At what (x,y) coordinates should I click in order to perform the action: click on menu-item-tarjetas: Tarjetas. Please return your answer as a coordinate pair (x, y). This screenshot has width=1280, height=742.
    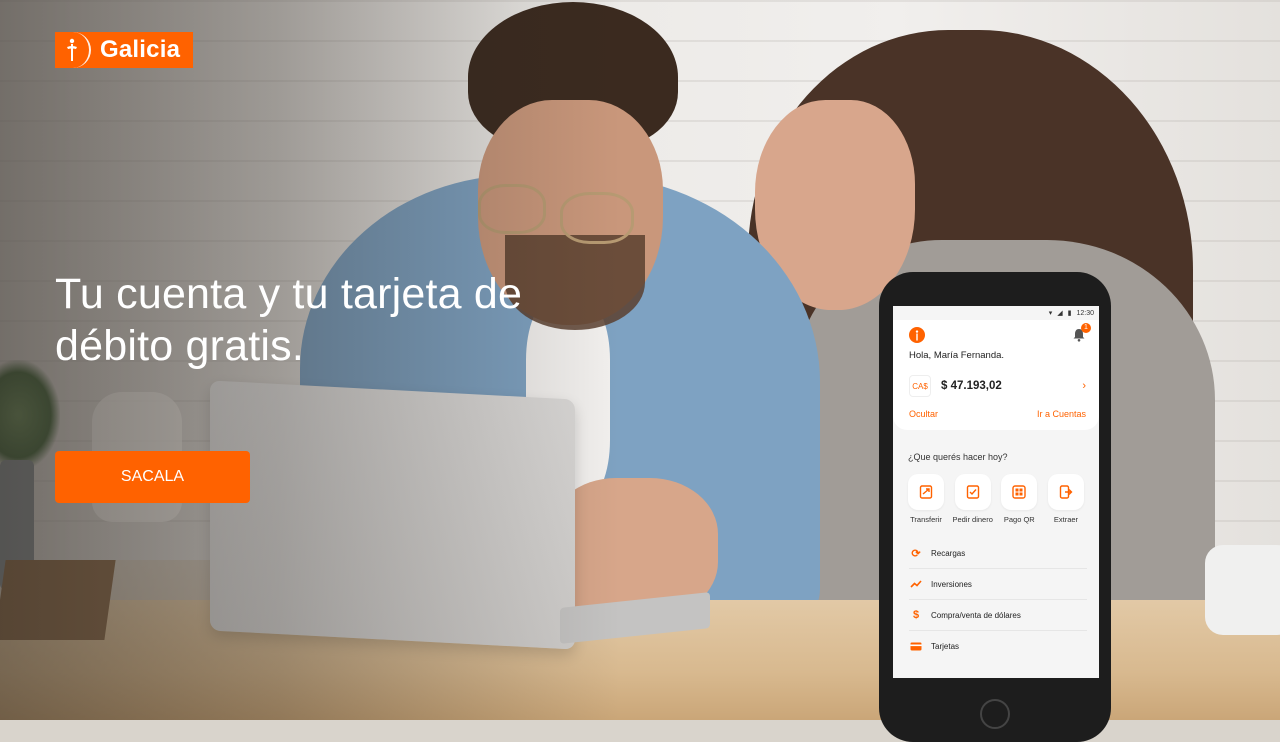
    Looking at the image, I should click on (998, 646).